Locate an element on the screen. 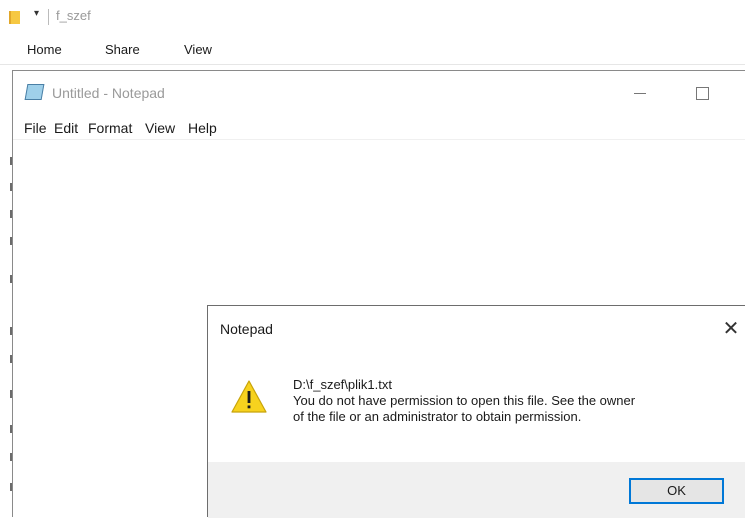 Image resolution: width=745 pixels, height=519 pixels. tab-home: Home is located at coordinates (44, 49).